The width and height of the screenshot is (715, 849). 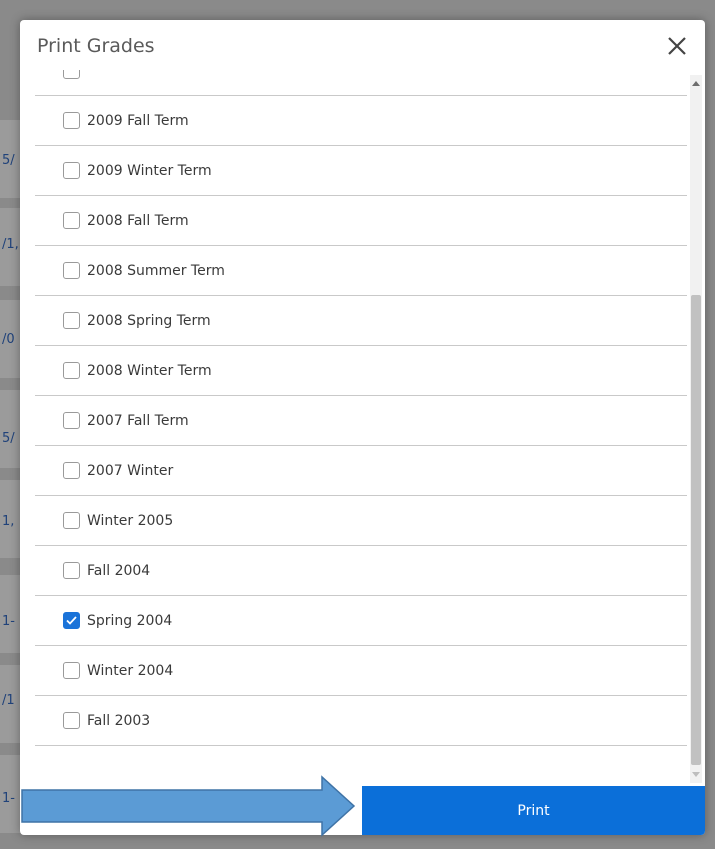 What do you see at coordinates (361, 571) in the screenshot?
I see `term-row: Fall 2004` at bounding box center [361, 571].